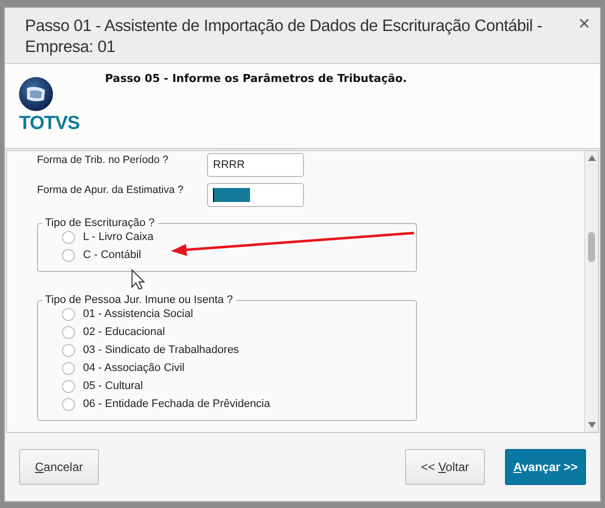  What do you see at coordinates (139, 300) in the screenshot?
I see `group-title: Tipo de Pessoa Jur. Imune ou Isenta ?` at bounding box center [139, 300].